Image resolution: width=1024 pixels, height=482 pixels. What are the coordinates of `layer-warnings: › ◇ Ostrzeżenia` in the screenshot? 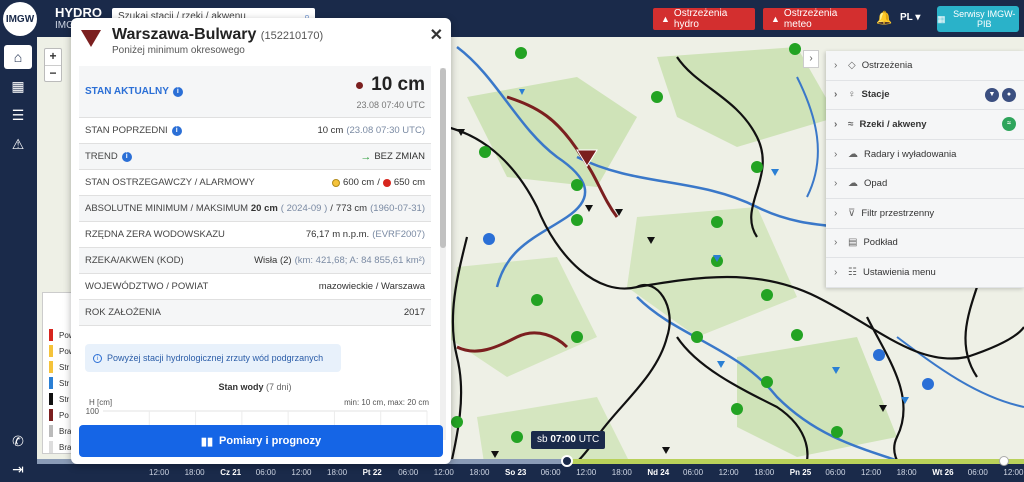 It's located at (925, 66).